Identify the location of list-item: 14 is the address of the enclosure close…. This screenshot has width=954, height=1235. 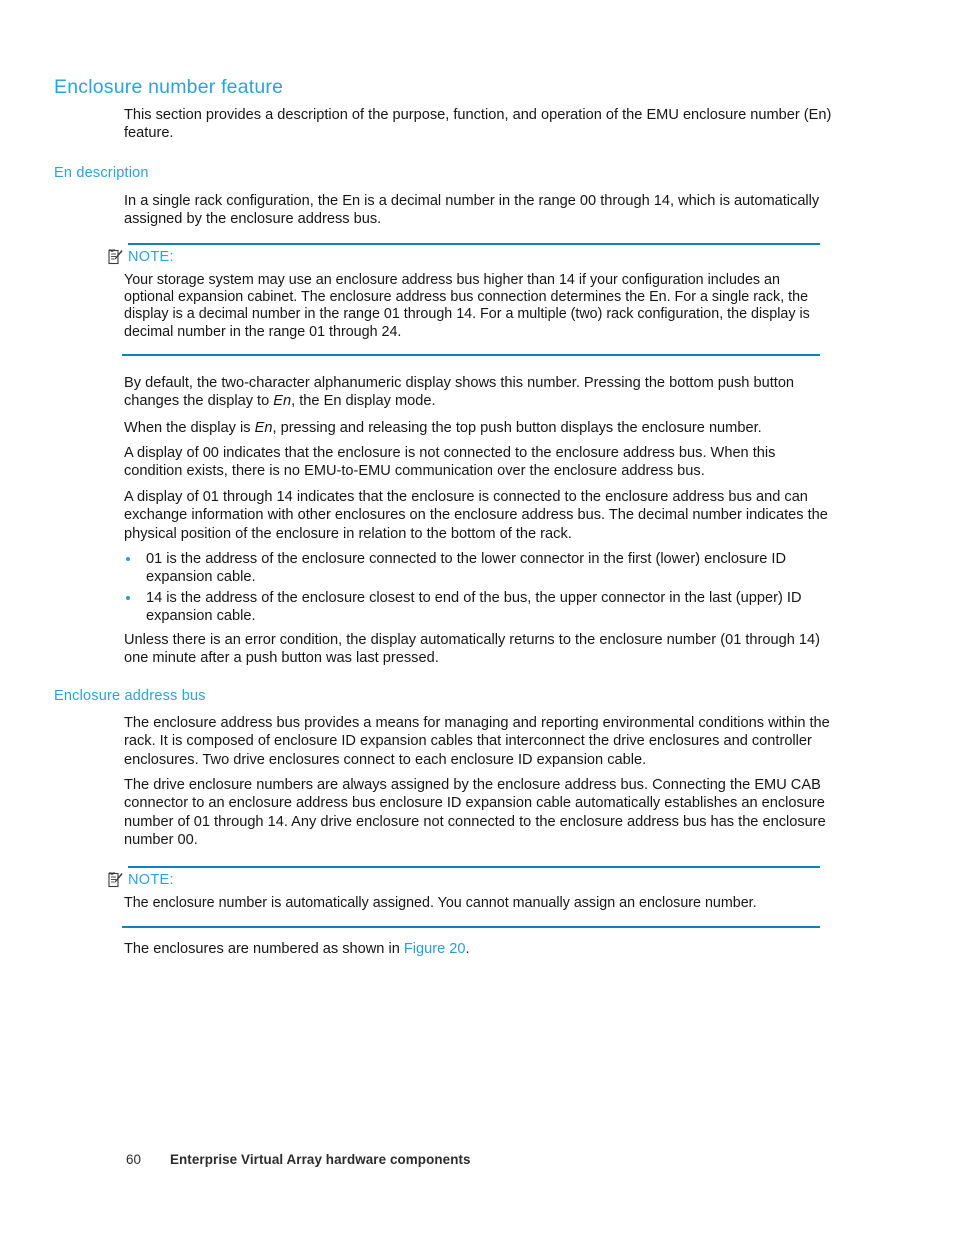
(478, 607).